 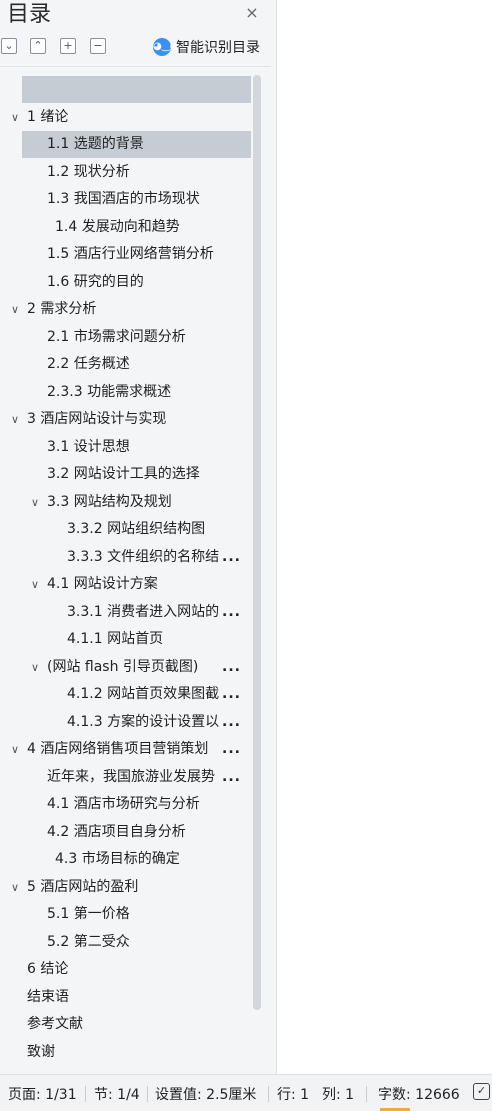 What do you see at coordinates (143, 557) in the screenshot?
I see `toc-item-label: 3.3.3 文件组织的名称结` at bounding box center [143, 557].